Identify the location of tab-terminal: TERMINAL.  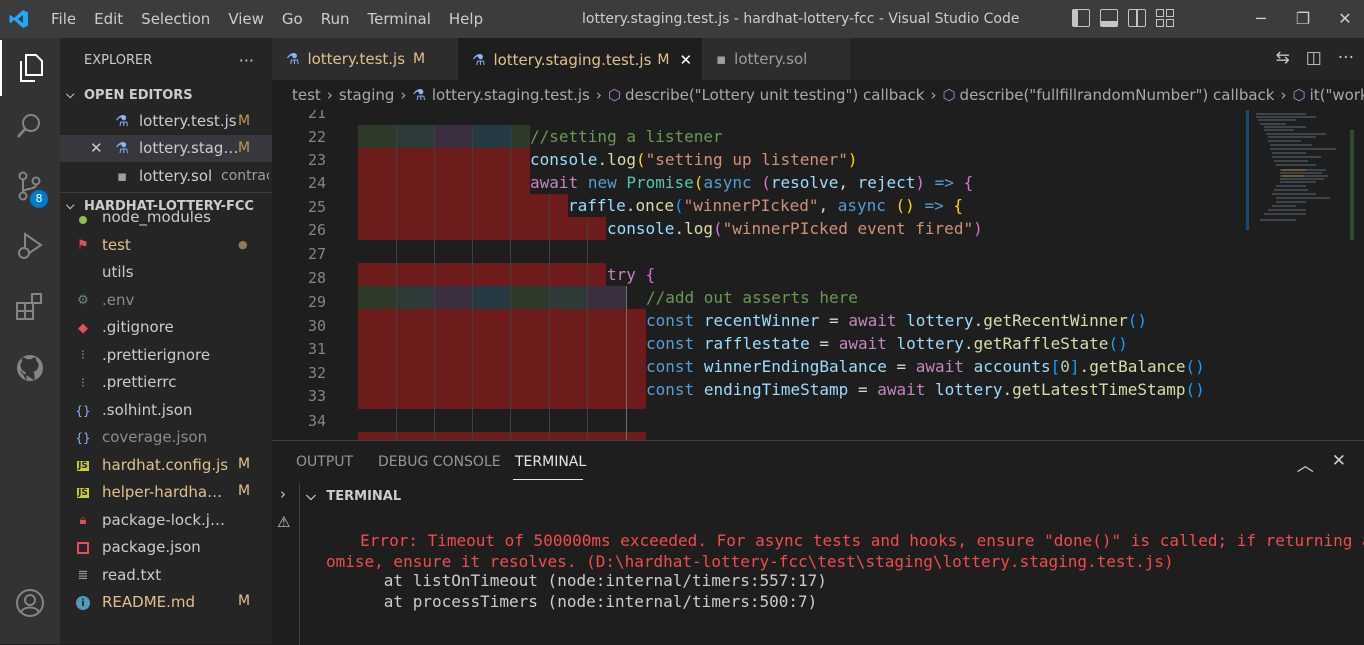
(550, 462).